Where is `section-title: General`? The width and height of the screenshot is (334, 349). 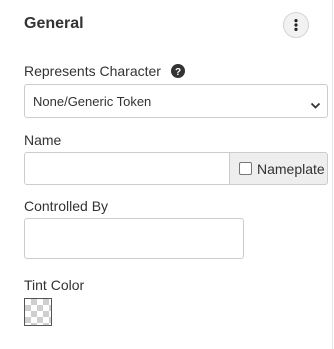
section-title: General is located at coordinates (54, 23).